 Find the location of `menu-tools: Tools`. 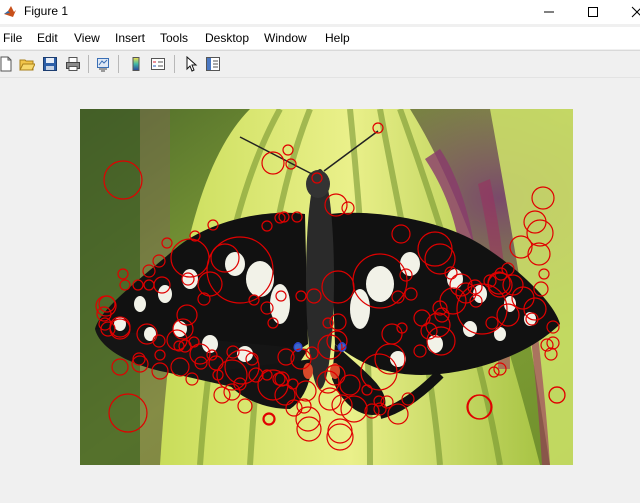

menu-tools: Tools is located at coordinates (174, 38).